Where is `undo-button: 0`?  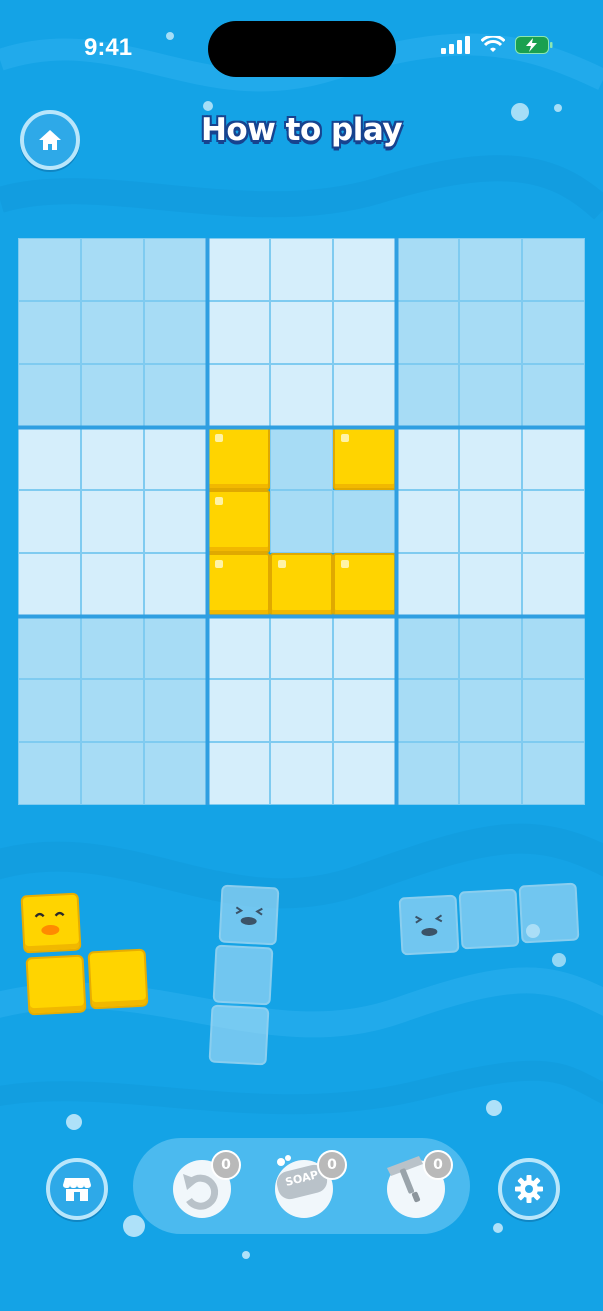 undo-button: 0 is located at coordinates (207, 1184).